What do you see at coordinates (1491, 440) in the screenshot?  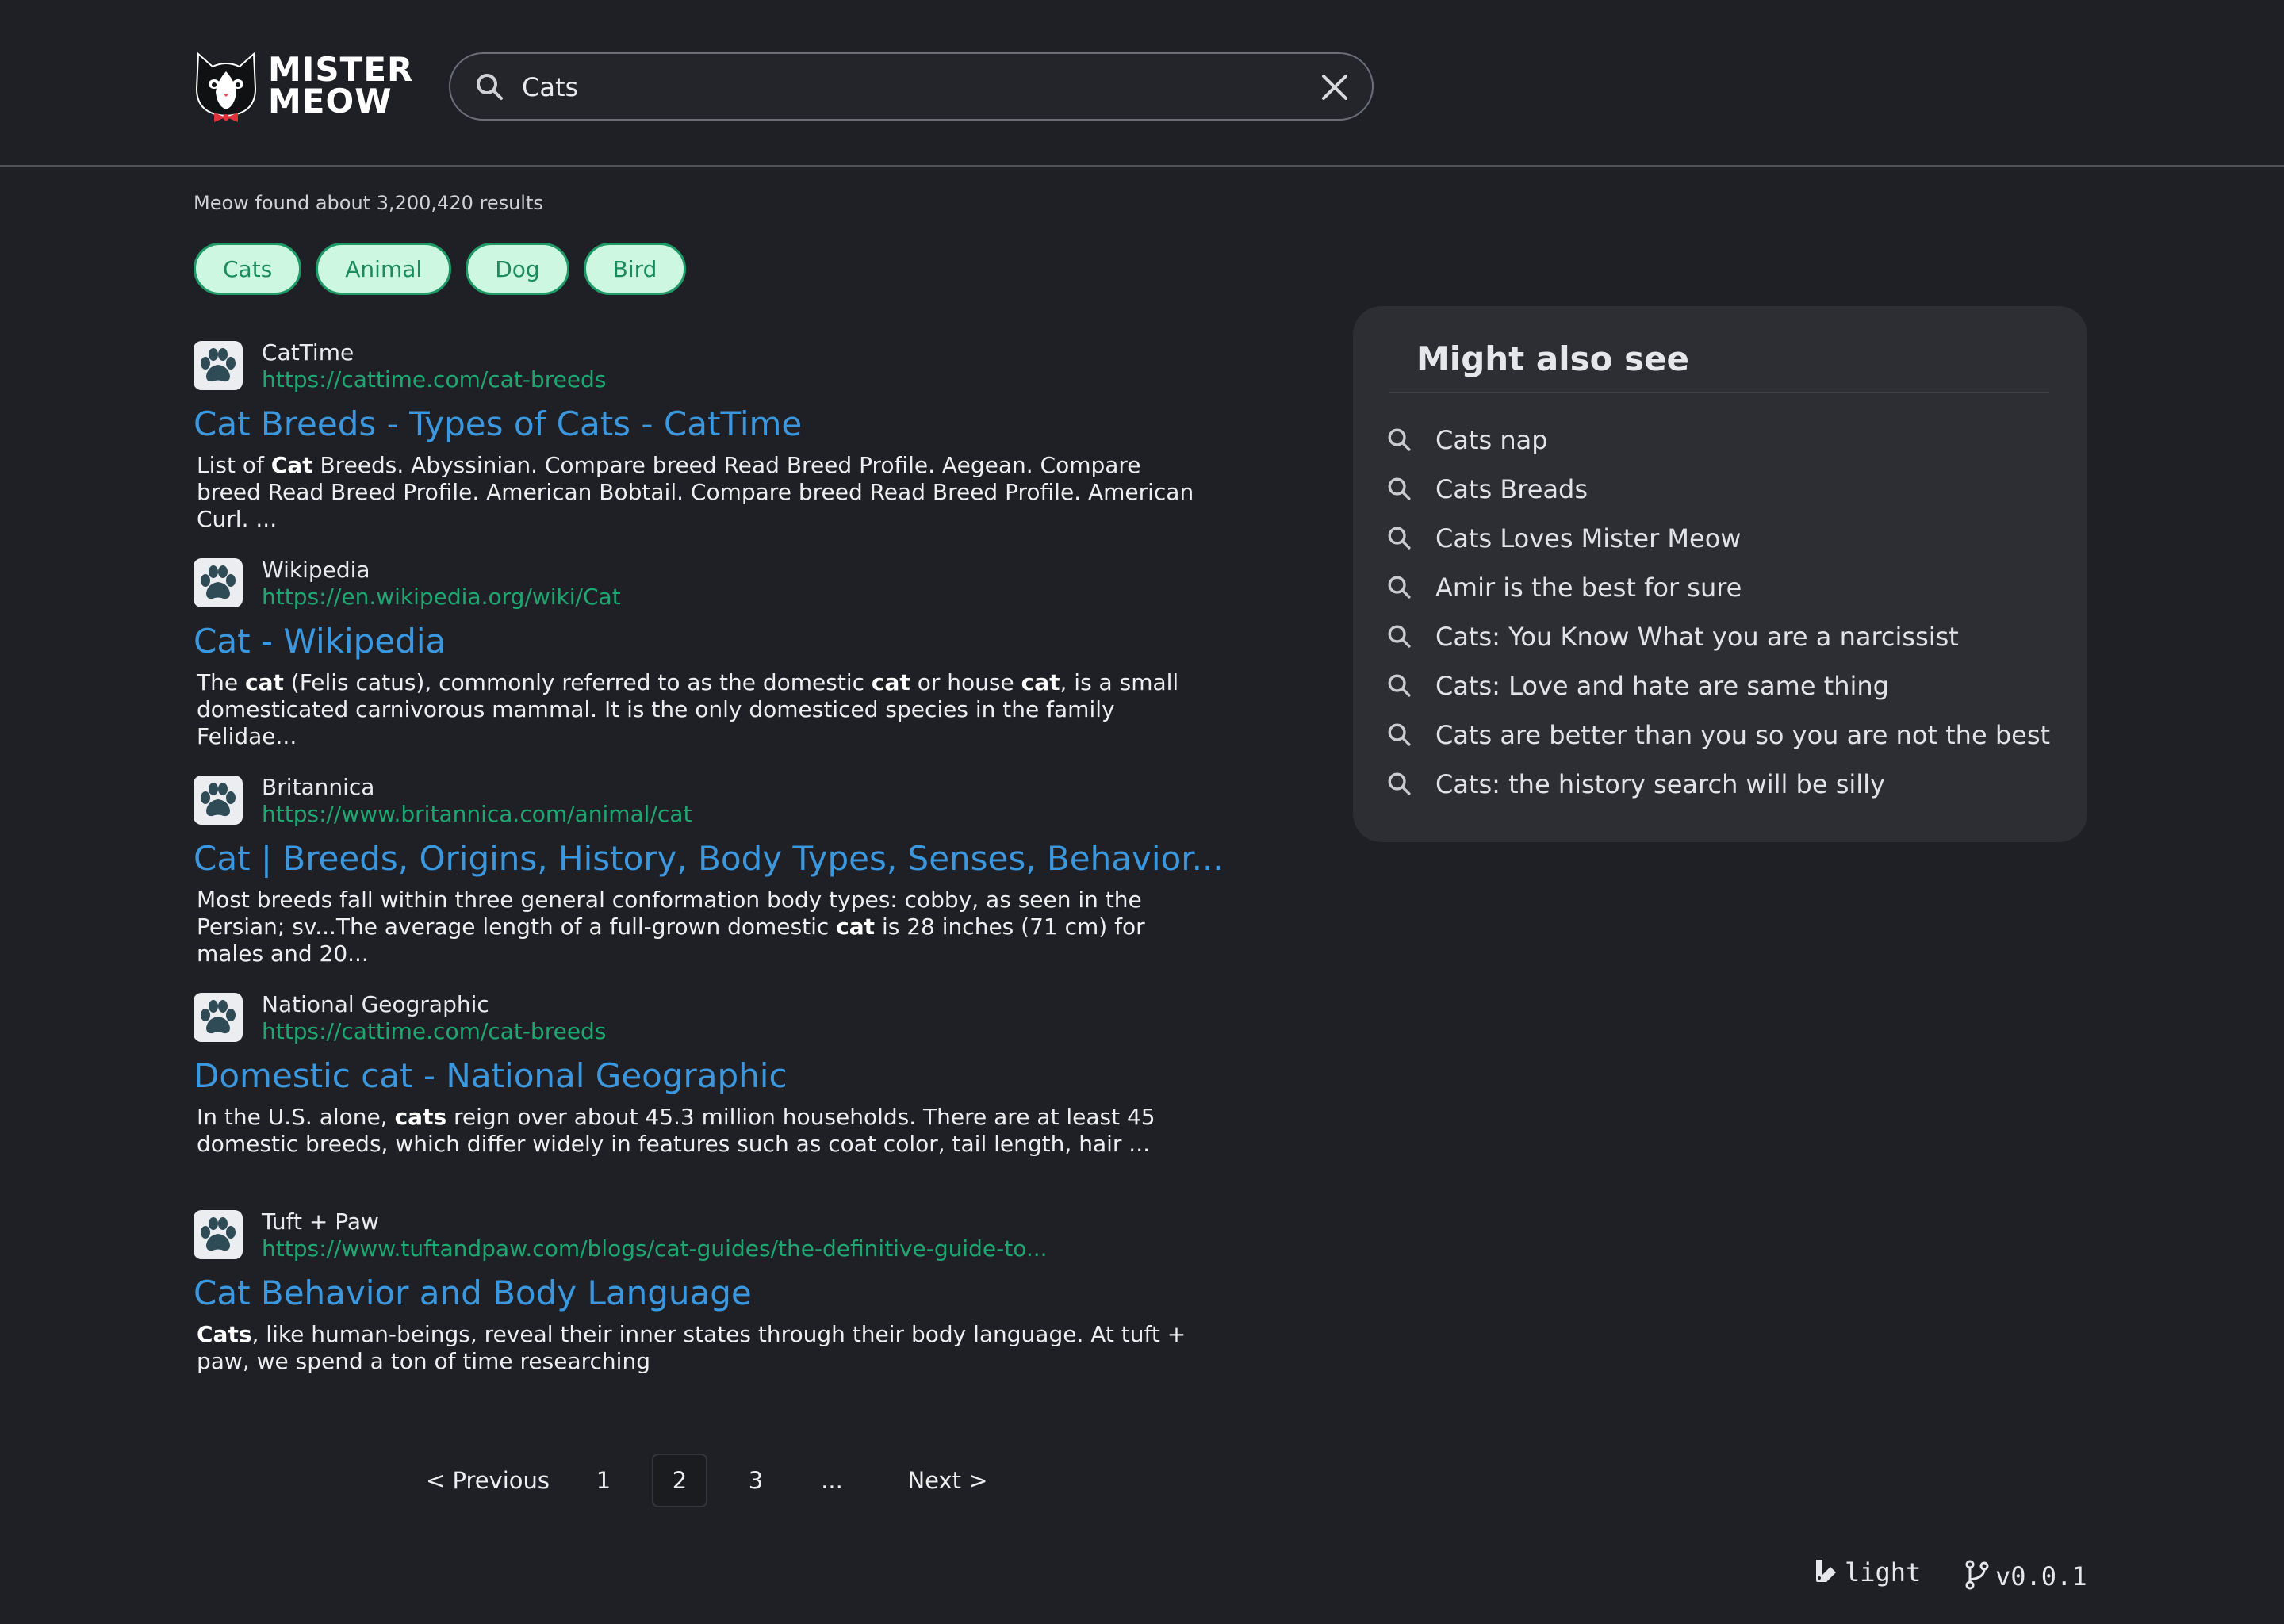 I see `suggestion-label: Cats nap` at bounding box center [1491, 440].